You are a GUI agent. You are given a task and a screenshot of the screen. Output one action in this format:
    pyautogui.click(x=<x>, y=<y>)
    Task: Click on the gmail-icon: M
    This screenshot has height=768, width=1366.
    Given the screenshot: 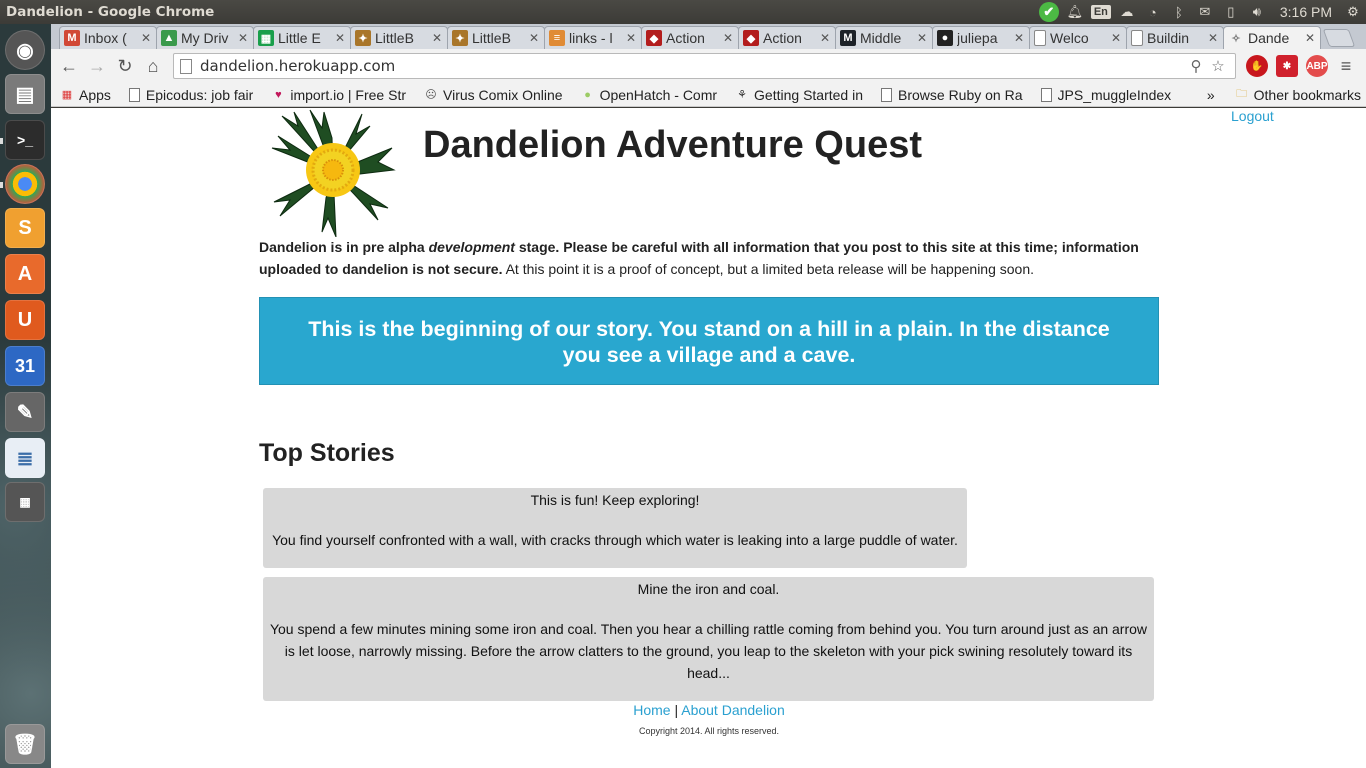 What is the action you would take?
    pyautogui.click(x=72, y=38)
    